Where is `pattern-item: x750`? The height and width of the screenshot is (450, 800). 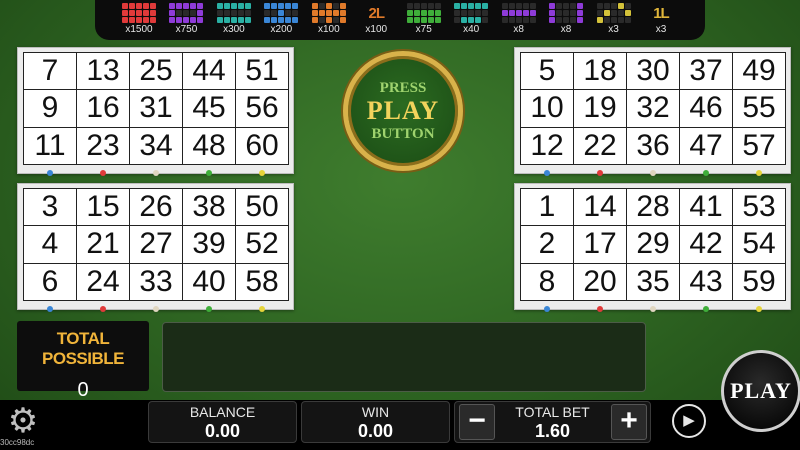 pattern-item: x750 is located at coordinates (186, 17).